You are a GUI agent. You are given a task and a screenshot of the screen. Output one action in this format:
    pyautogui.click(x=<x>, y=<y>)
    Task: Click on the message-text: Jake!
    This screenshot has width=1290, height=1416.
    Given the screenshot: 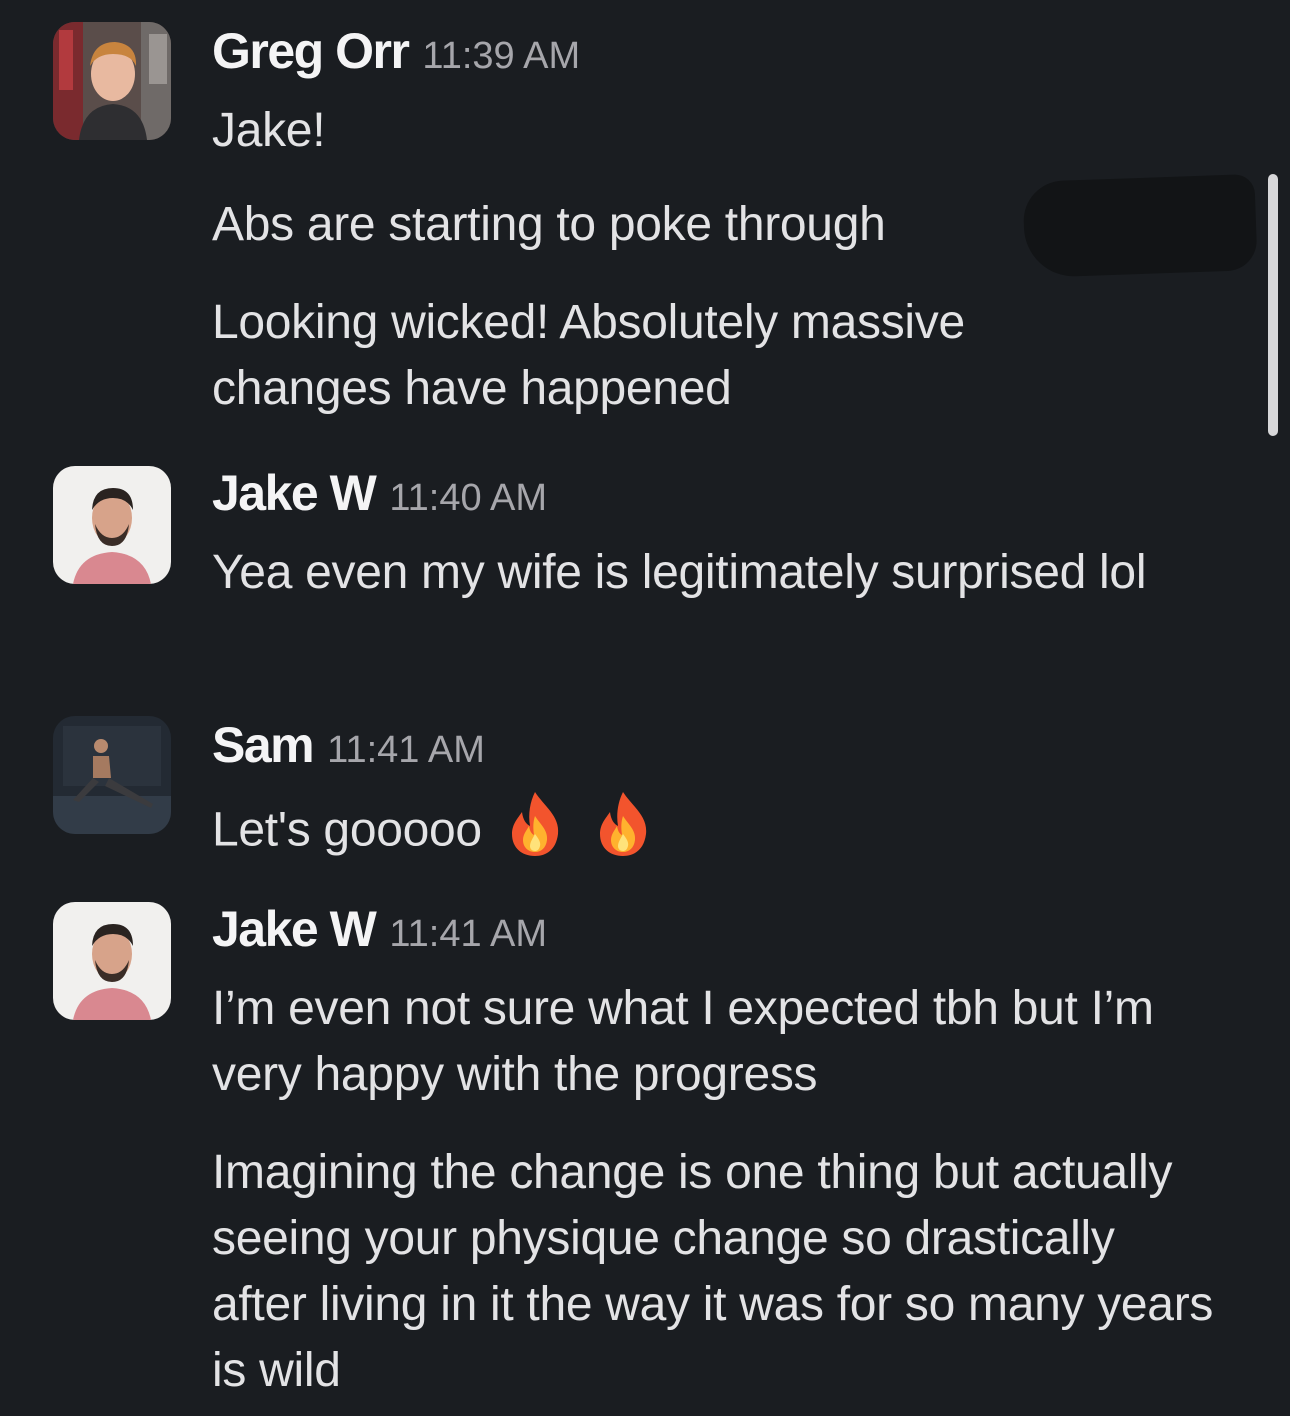 What is the action you would take?
    pyautogui.click(x=269, y=130)
    